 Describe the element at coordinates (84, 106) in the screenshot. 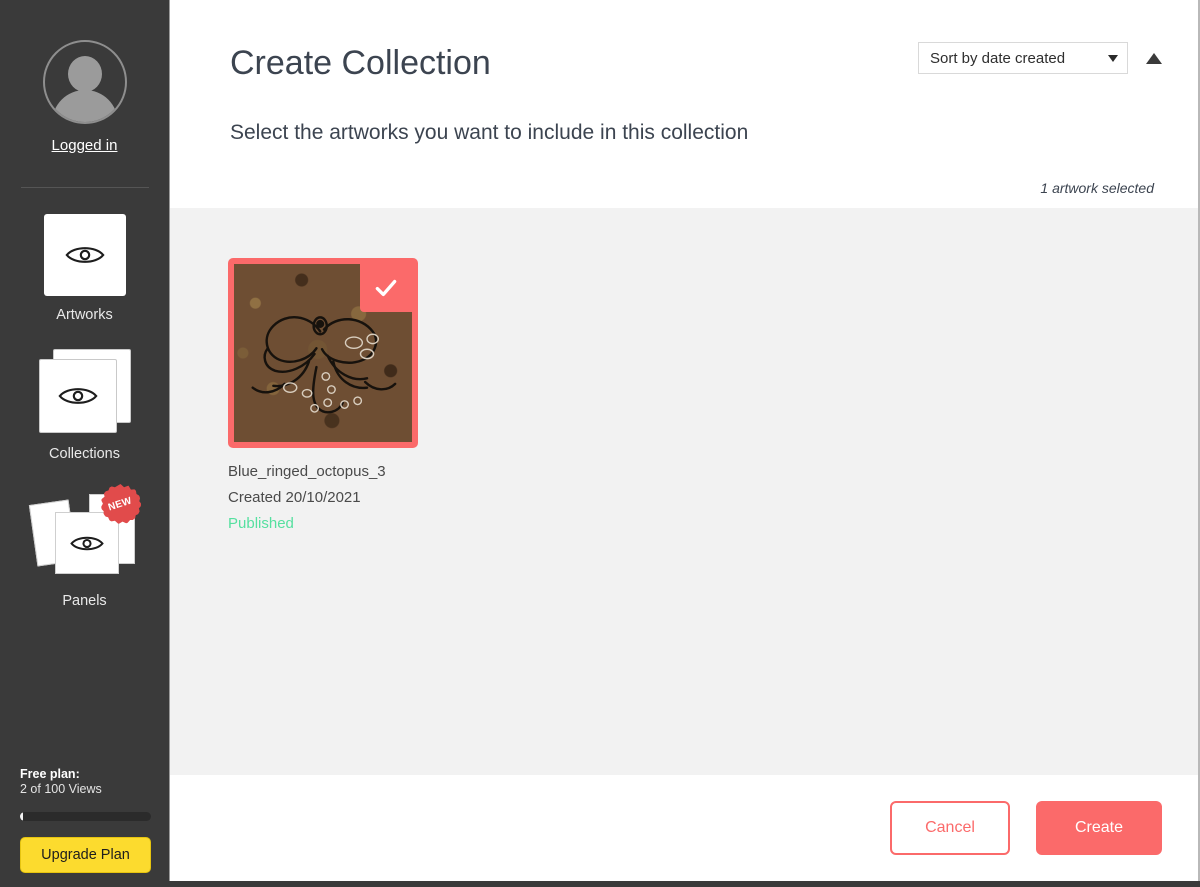

I see `avatar-body-shape` at that location.